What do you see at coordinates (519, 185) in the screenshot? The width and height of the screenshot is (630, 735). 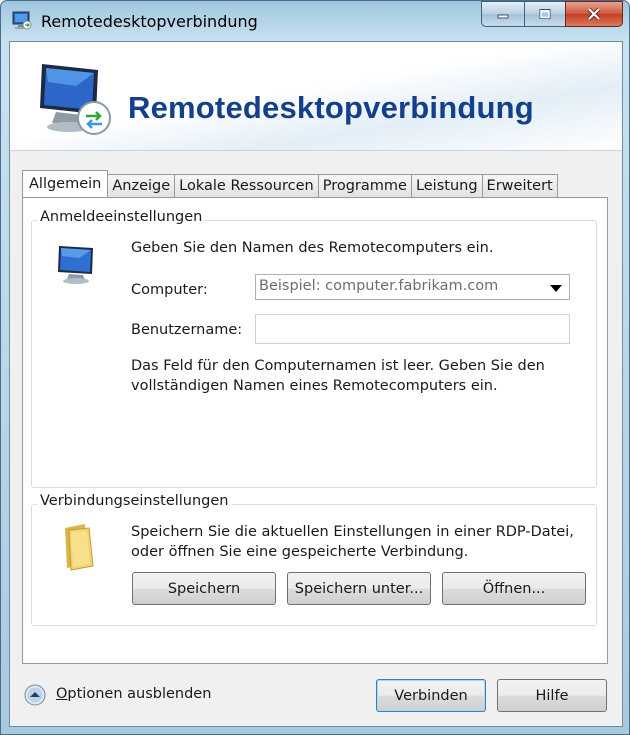 I see `tab-erweitert: Erweitert` at bounding box center [519, 185].